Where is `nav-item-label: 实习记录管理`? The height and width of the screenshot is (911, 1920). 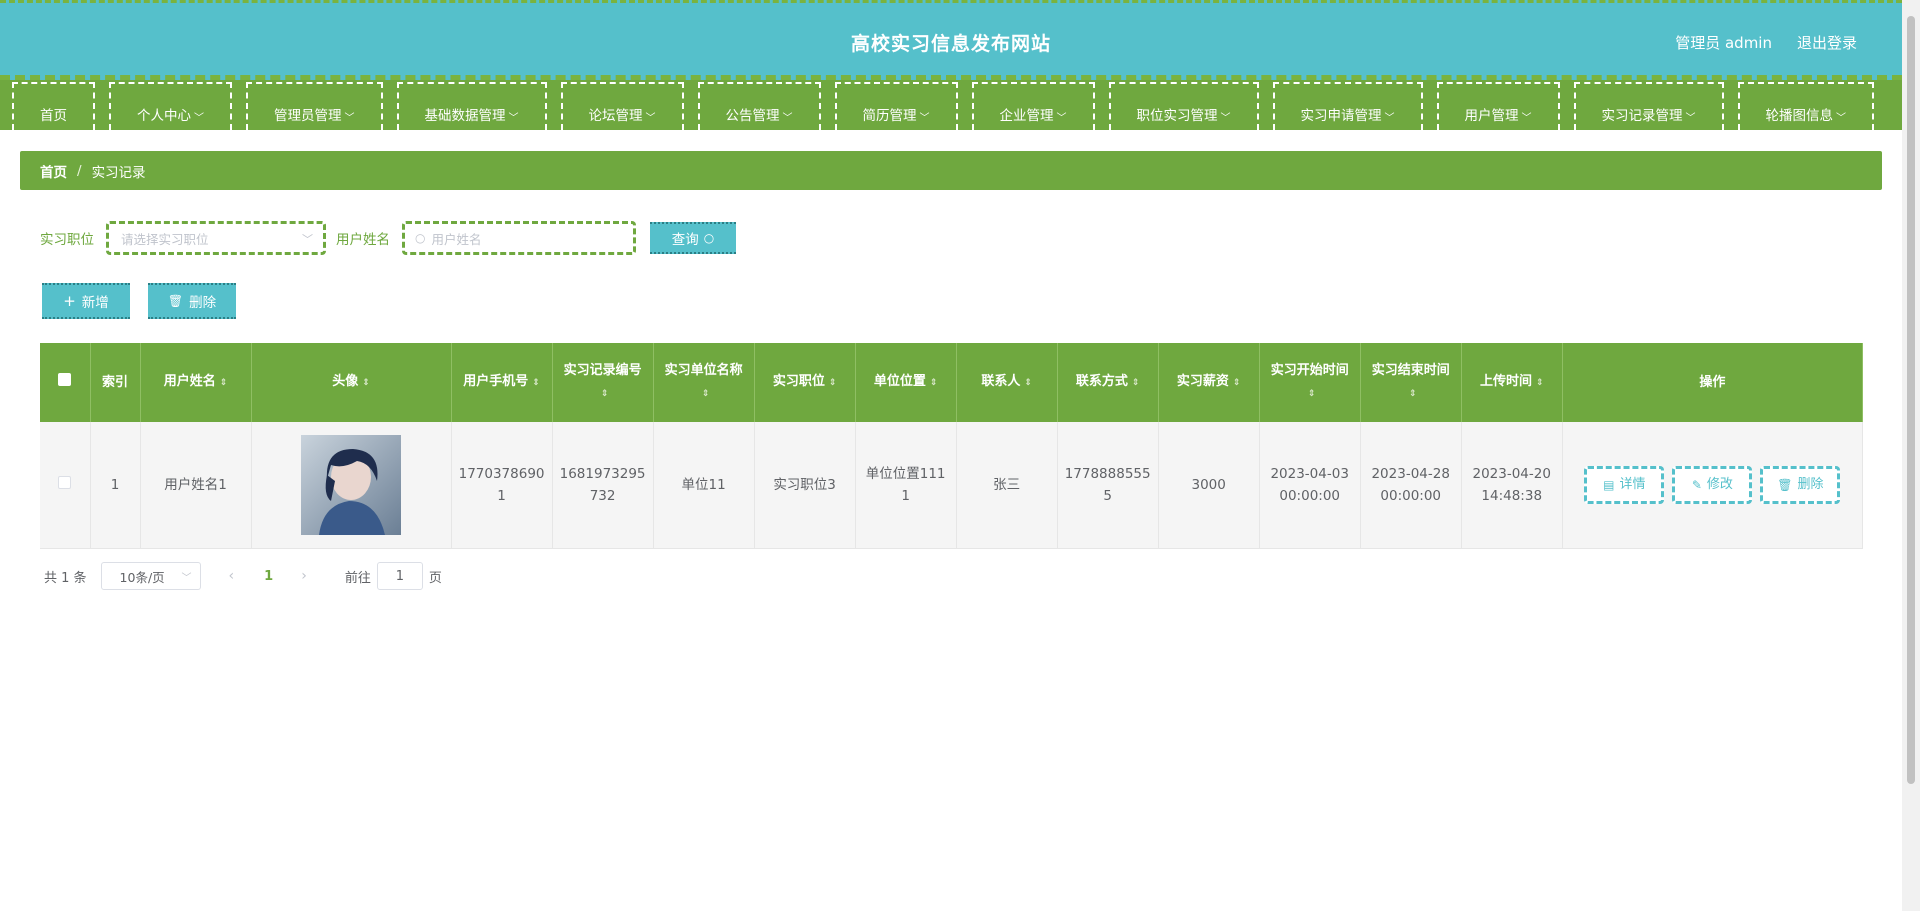 nav-item-label: 实习记录管理 is located at coordinates (1642, 116).